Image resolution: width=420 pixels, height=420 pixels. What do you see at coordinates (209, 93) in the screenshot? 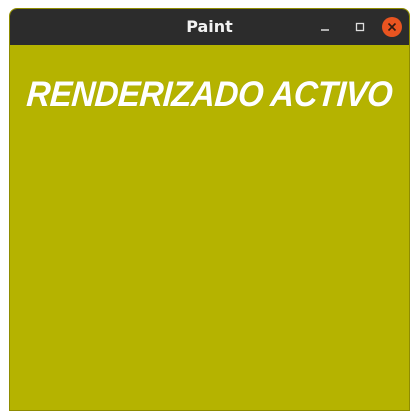
I see `render-status-banner: RENDERIZADO ACTIVO` at bounding box center [209, 93].